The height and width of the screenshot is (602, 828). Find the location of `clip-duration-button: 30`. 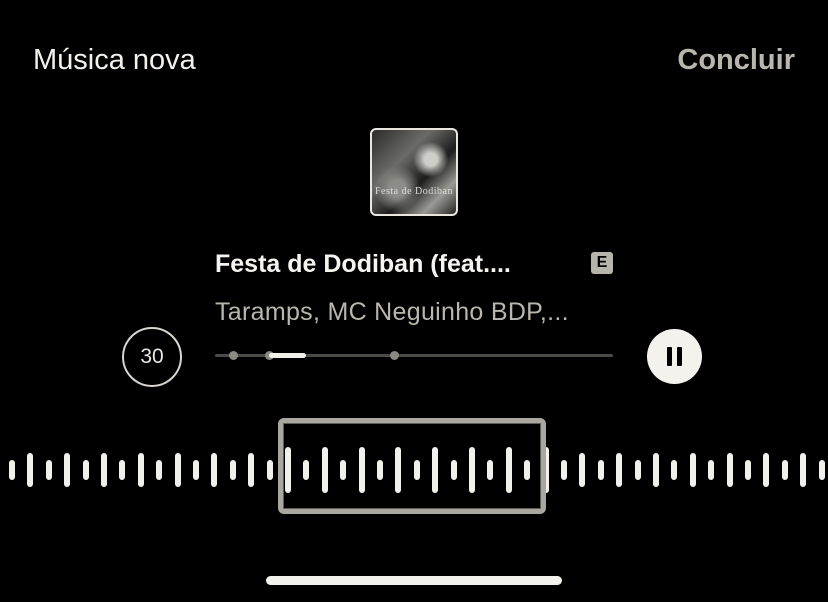

clip-duration-button: 30 is located at coordinates (152, 357).